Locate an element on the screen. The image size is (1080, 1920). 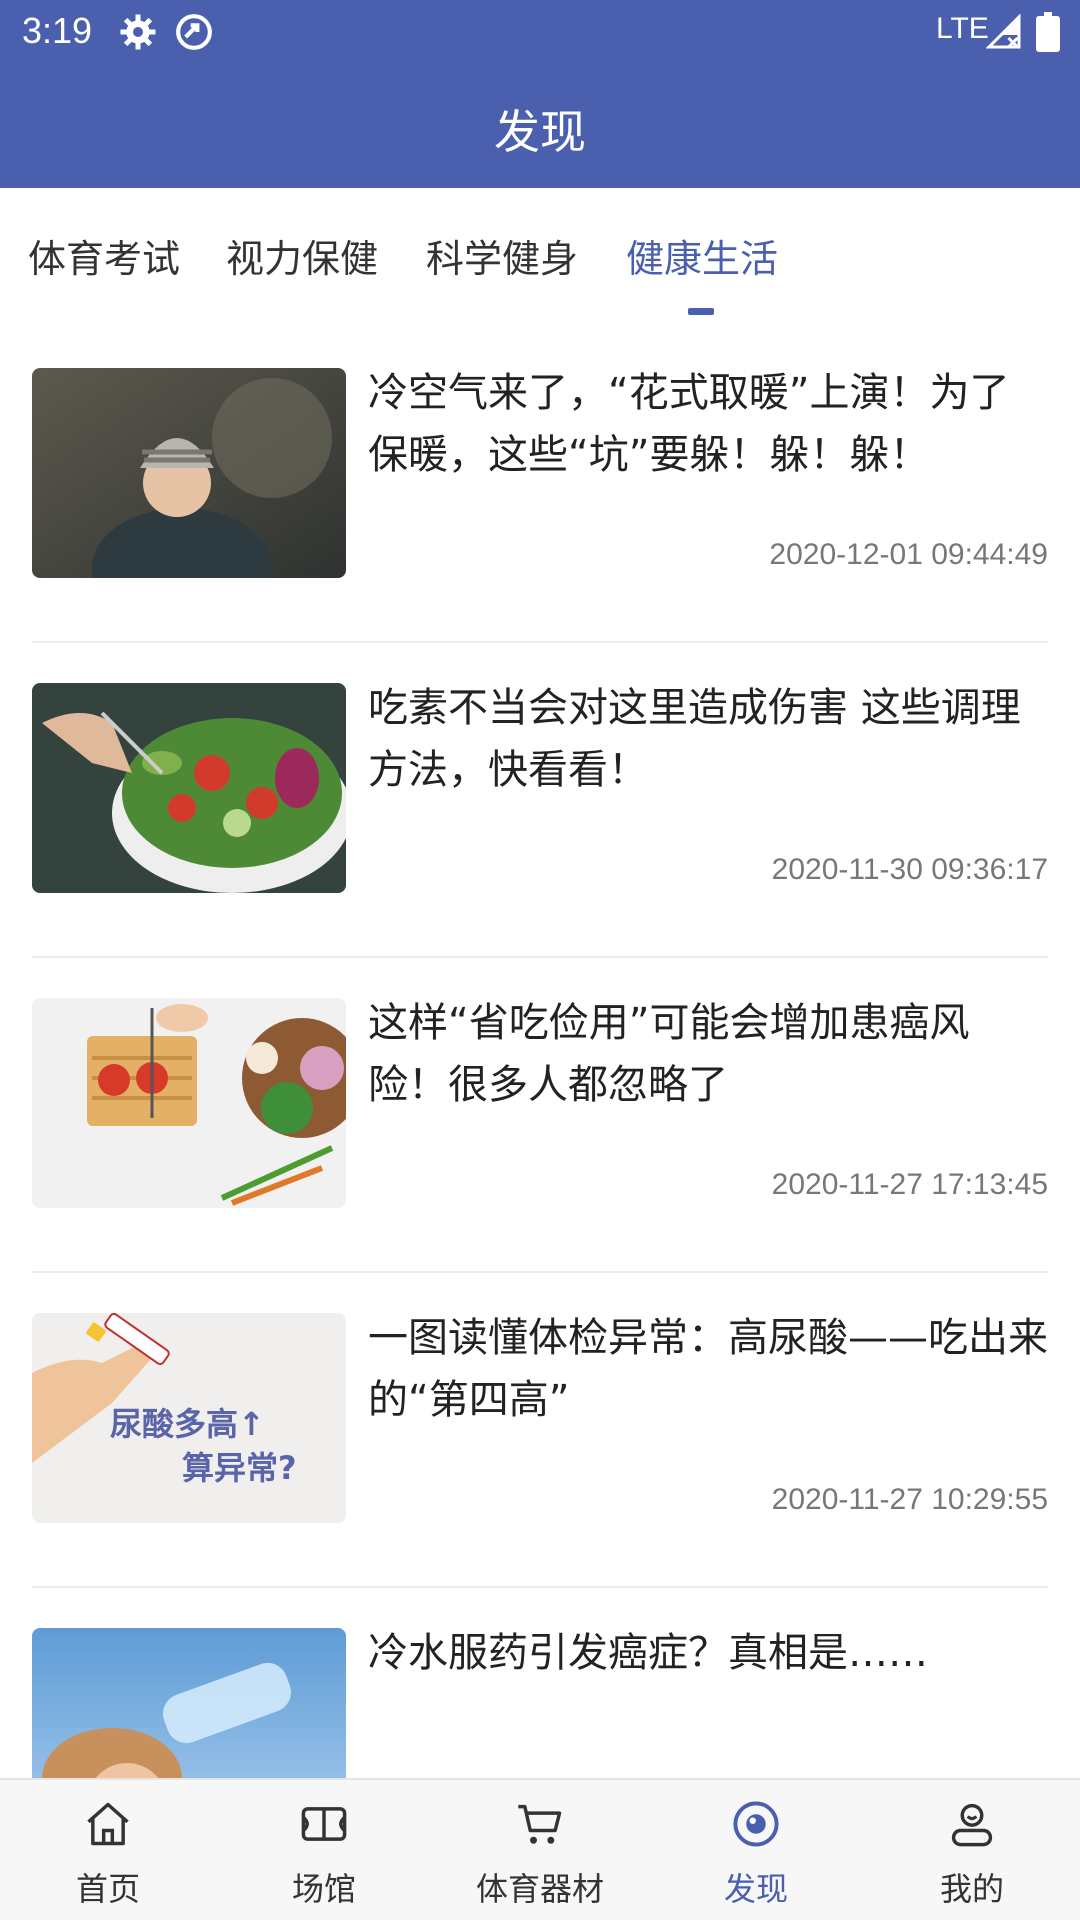
thumbnail-caption-line-1: 尿酸多高↑ is located at coordinates (187, 1424).